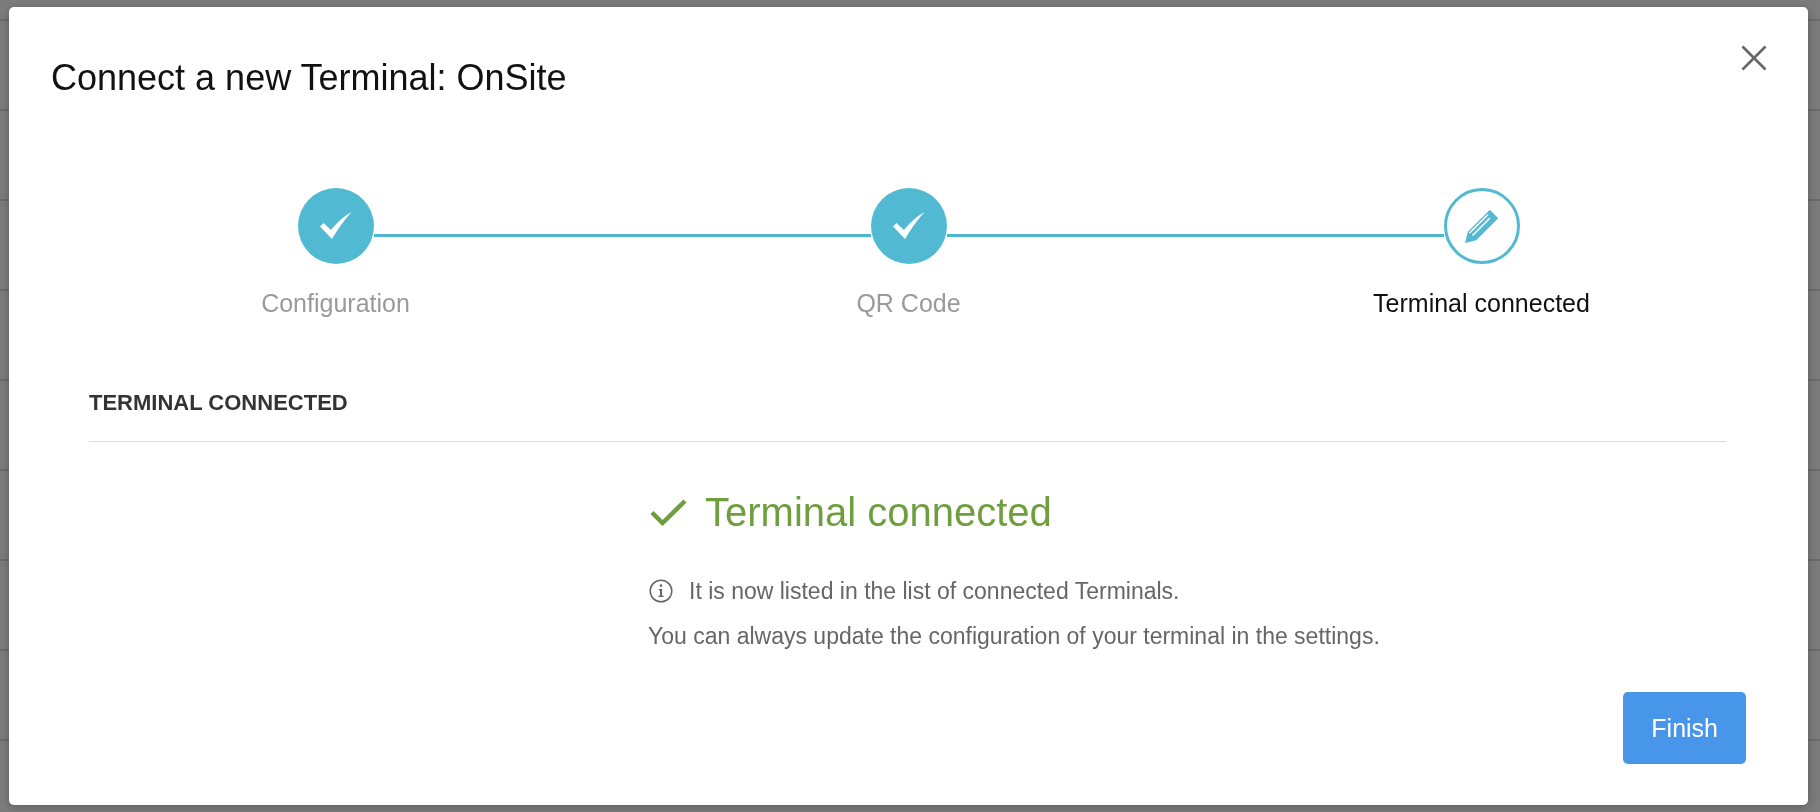  What do you see at coordinates (661, 591) in the screenshot?
I see `info-icon` at bounding box center [661, 591].